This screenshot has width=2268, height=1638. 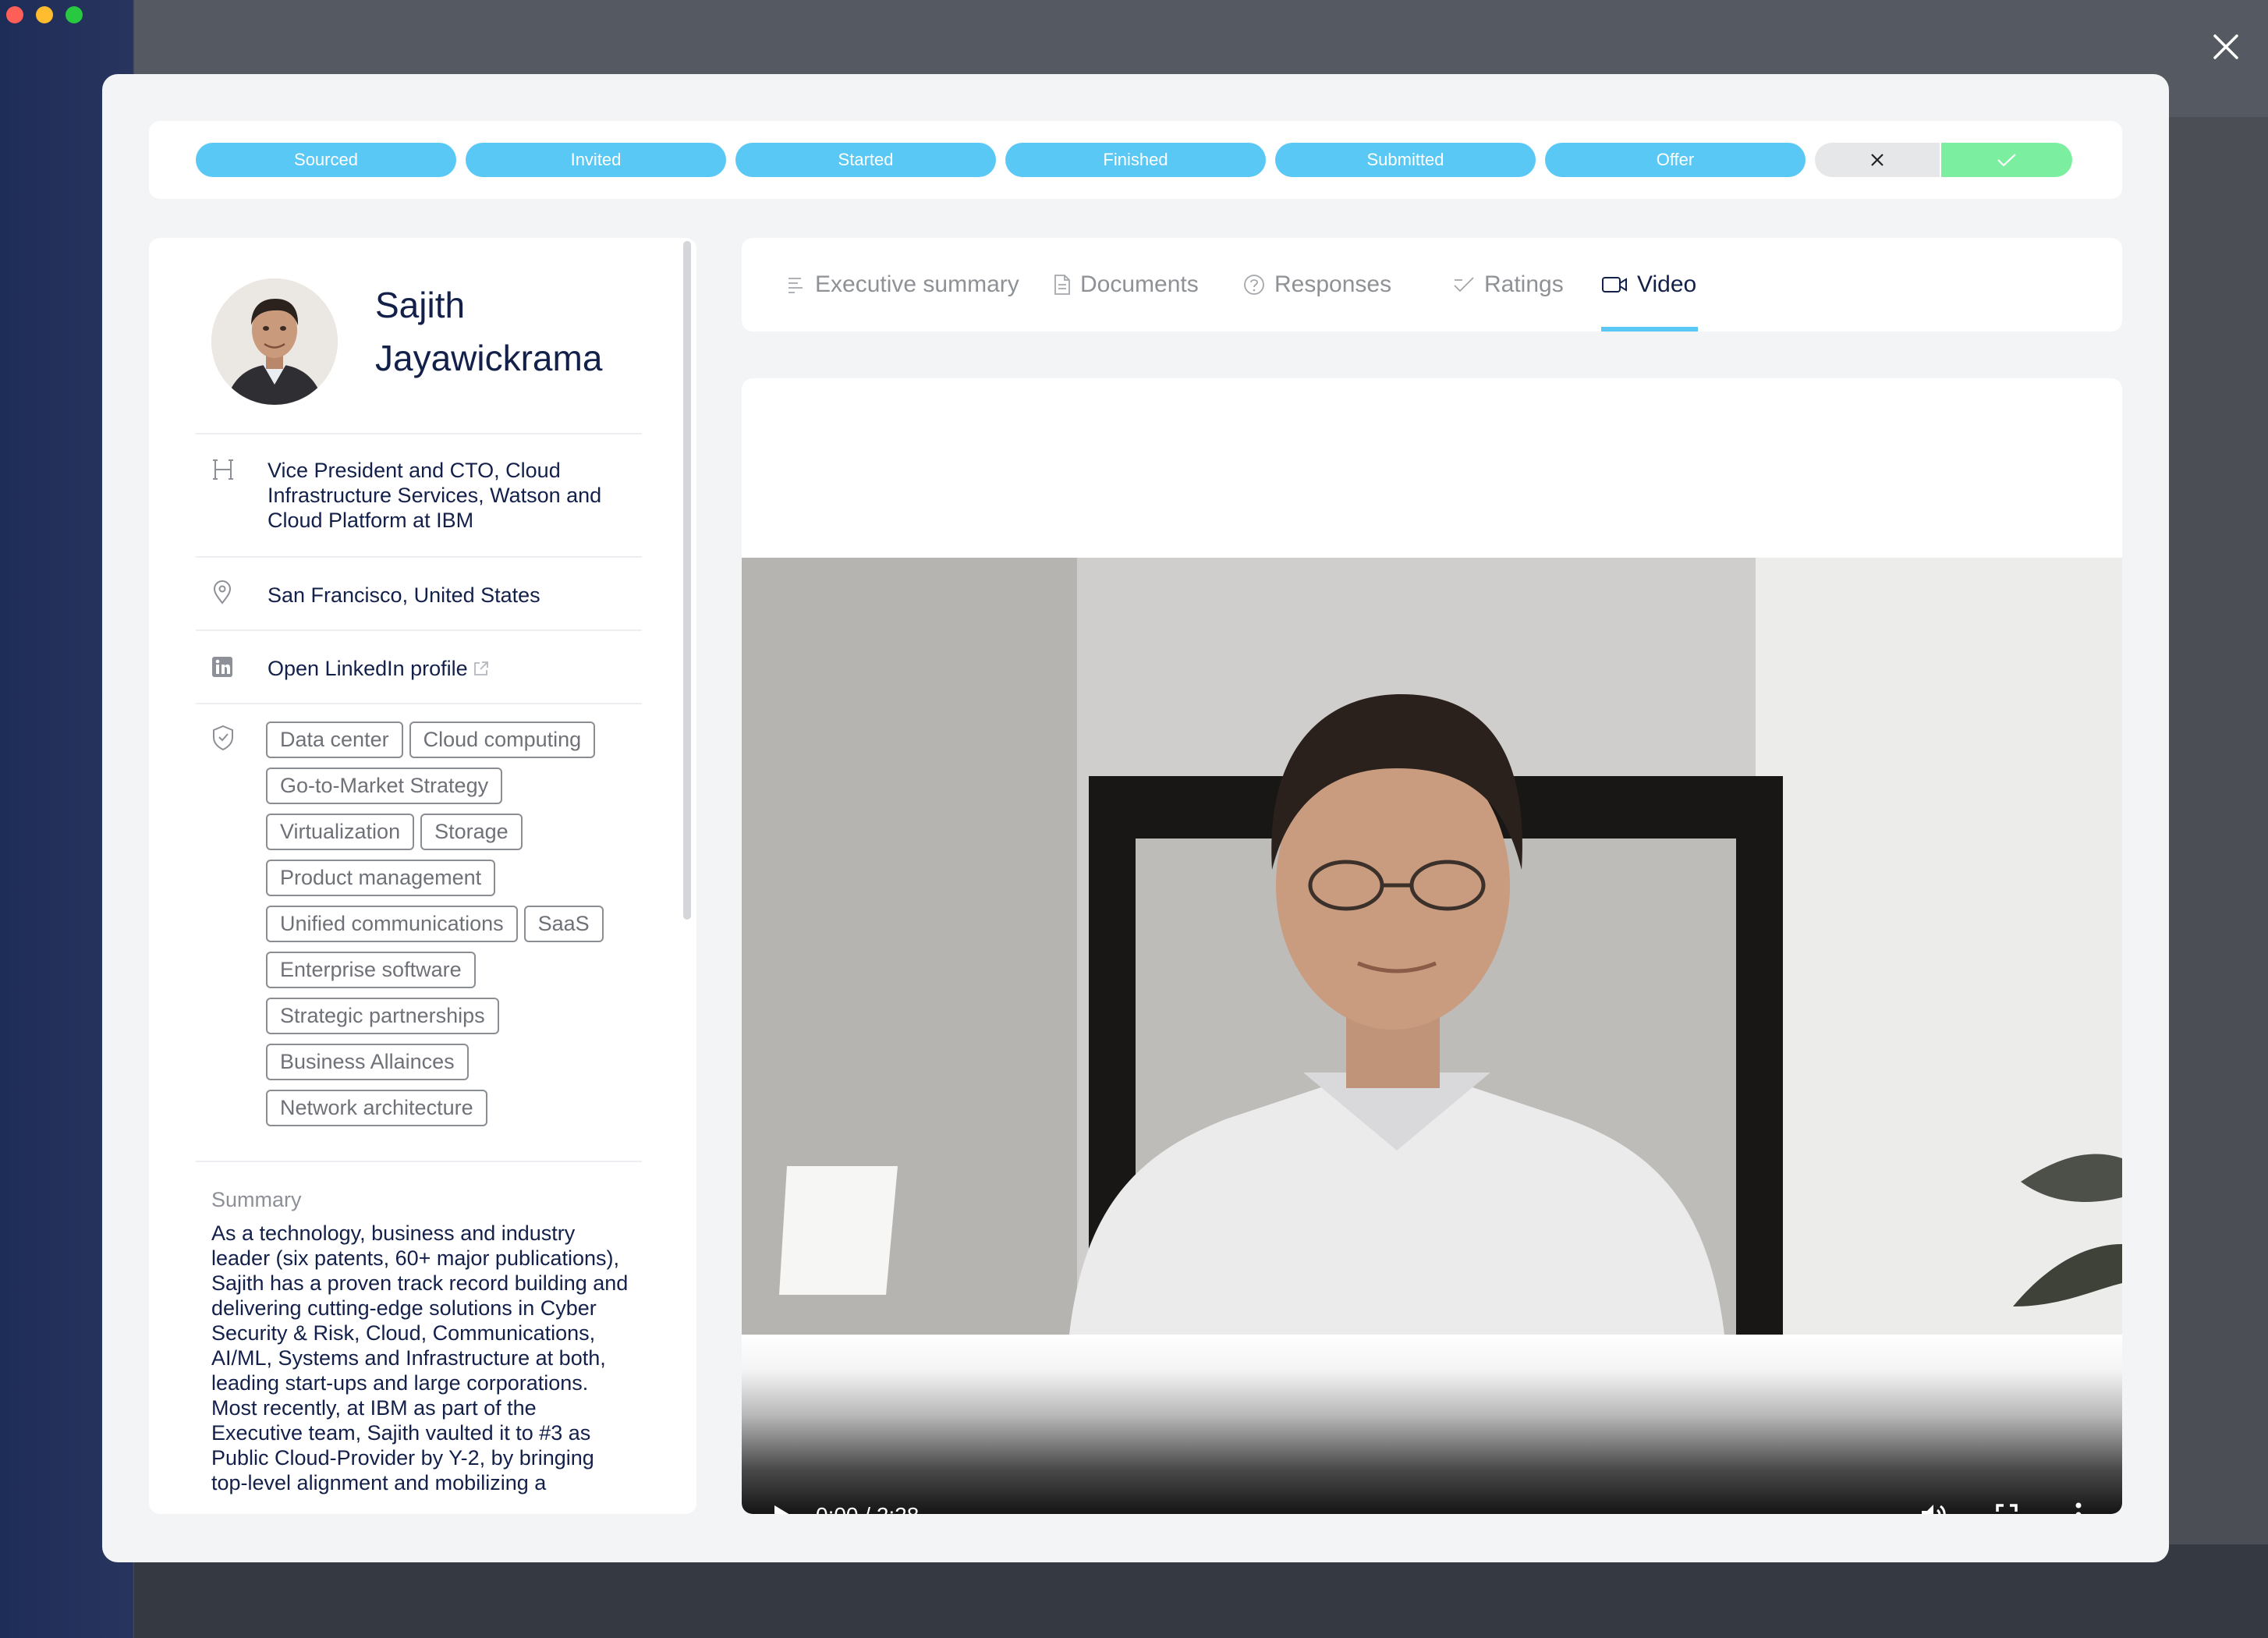 I want to click on skill-tag: Cloud computing, so click(x=502, y=740).